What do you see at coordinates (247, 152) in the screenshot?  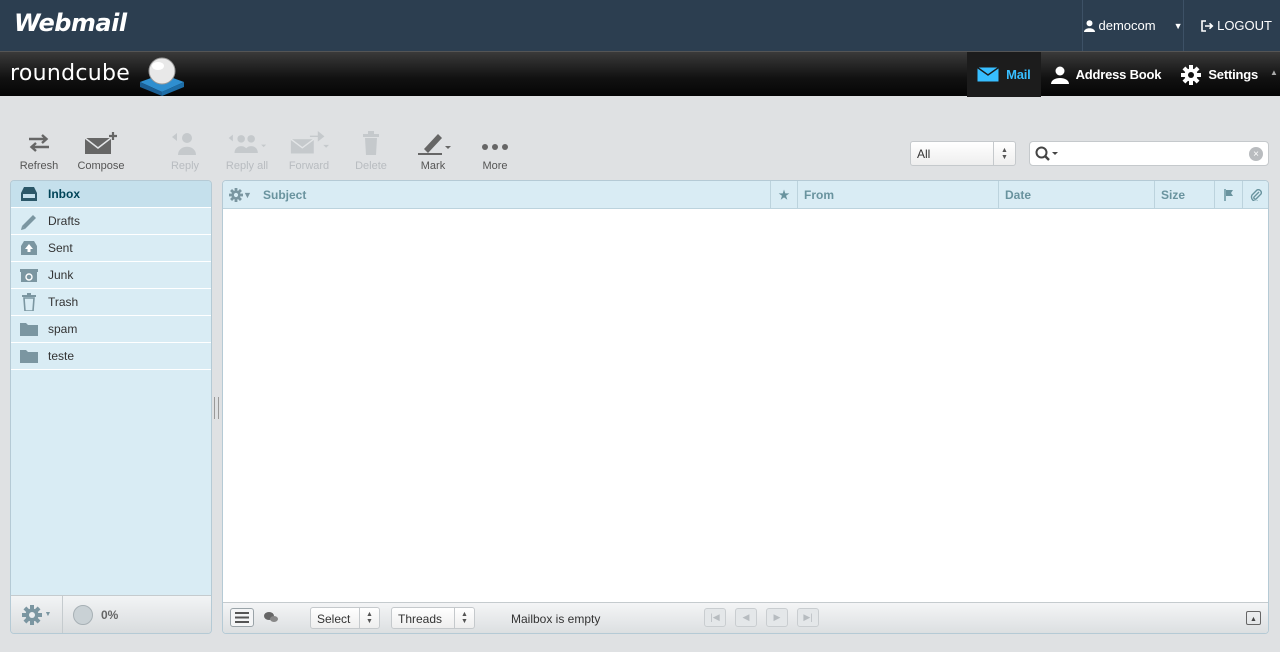 I see `reply-all-button: Reply all` at bounding box center [247, 152].